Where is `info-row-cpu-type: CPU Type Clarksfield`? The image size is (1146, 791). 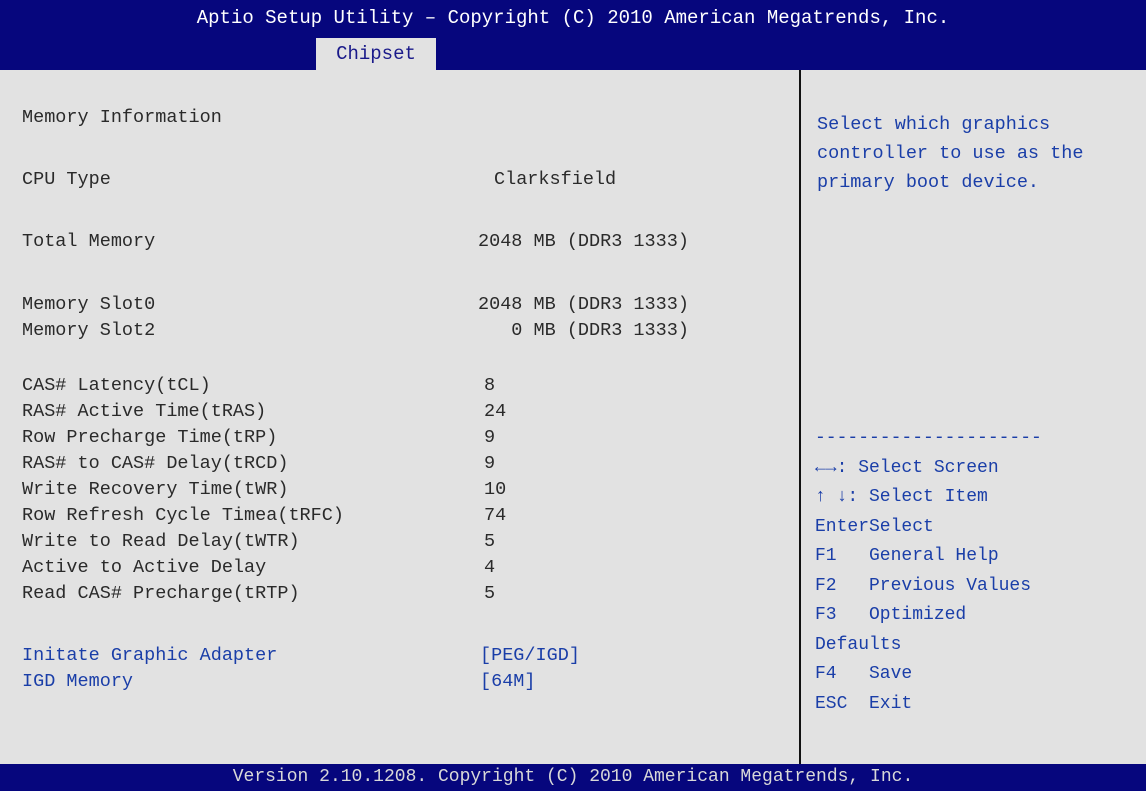 info-row-cpu-type: CPU Type Clarksfield is located at coordinates (310, 180).